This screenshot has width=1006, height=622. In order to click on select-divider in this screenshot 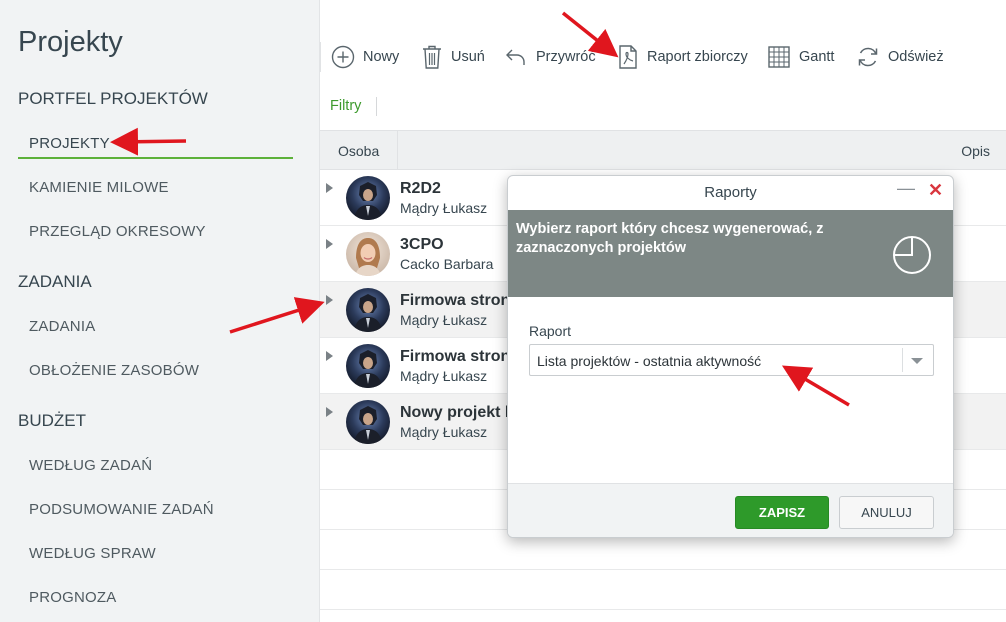, I will do `click(902, 360)`.